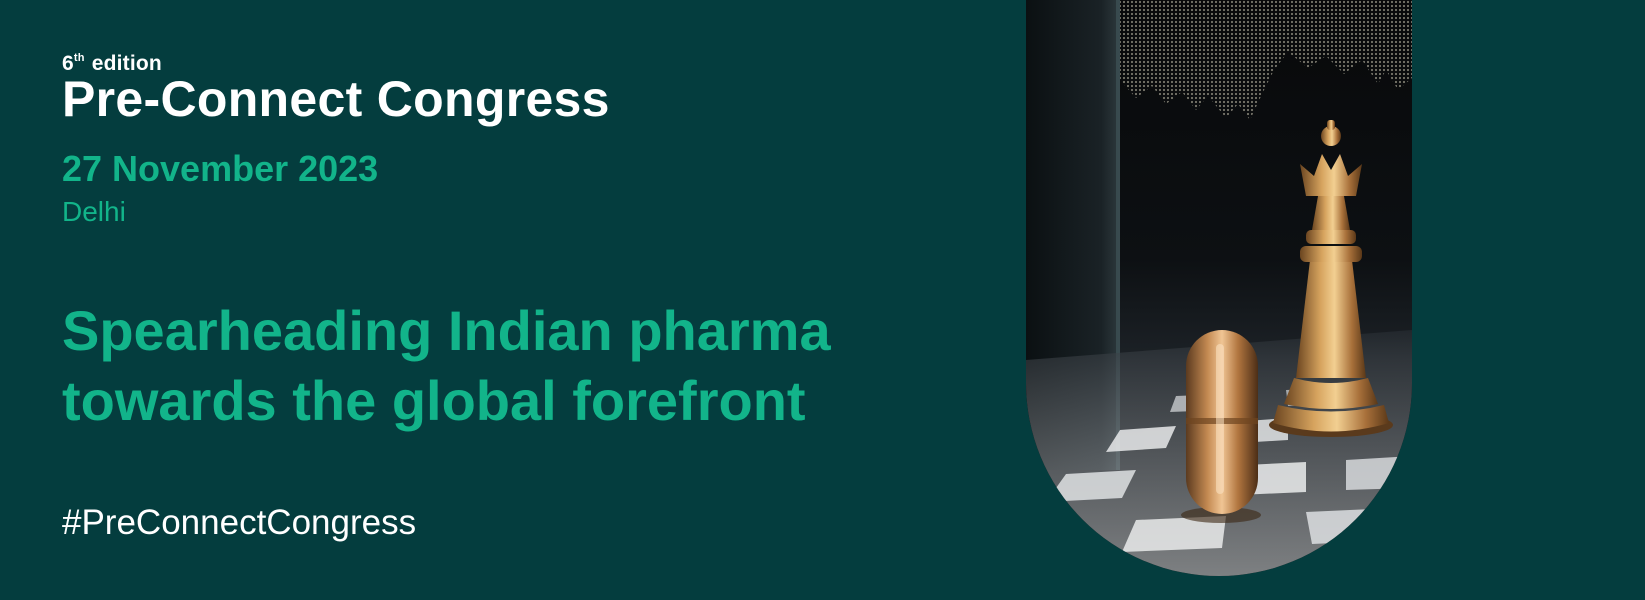  I want to click on event-hashtag: #PreConnectCongress, so click(239, 522).